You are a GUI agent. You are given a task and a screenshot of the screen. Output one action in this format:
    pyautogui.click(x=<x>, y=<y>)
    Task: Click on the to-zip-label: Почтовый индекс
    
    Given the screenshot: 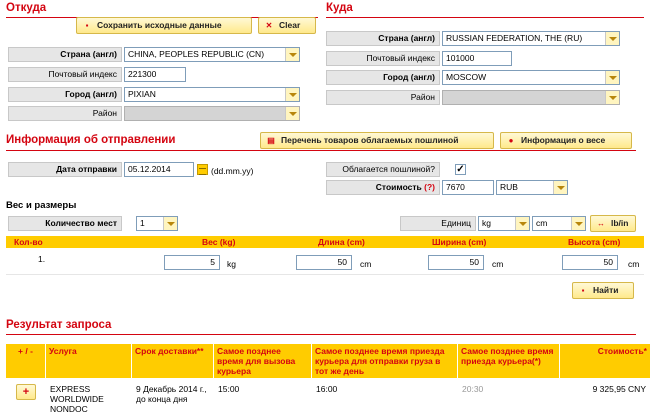 What is the action you would take?
    pyautogui.click(x=383, y=58)
    